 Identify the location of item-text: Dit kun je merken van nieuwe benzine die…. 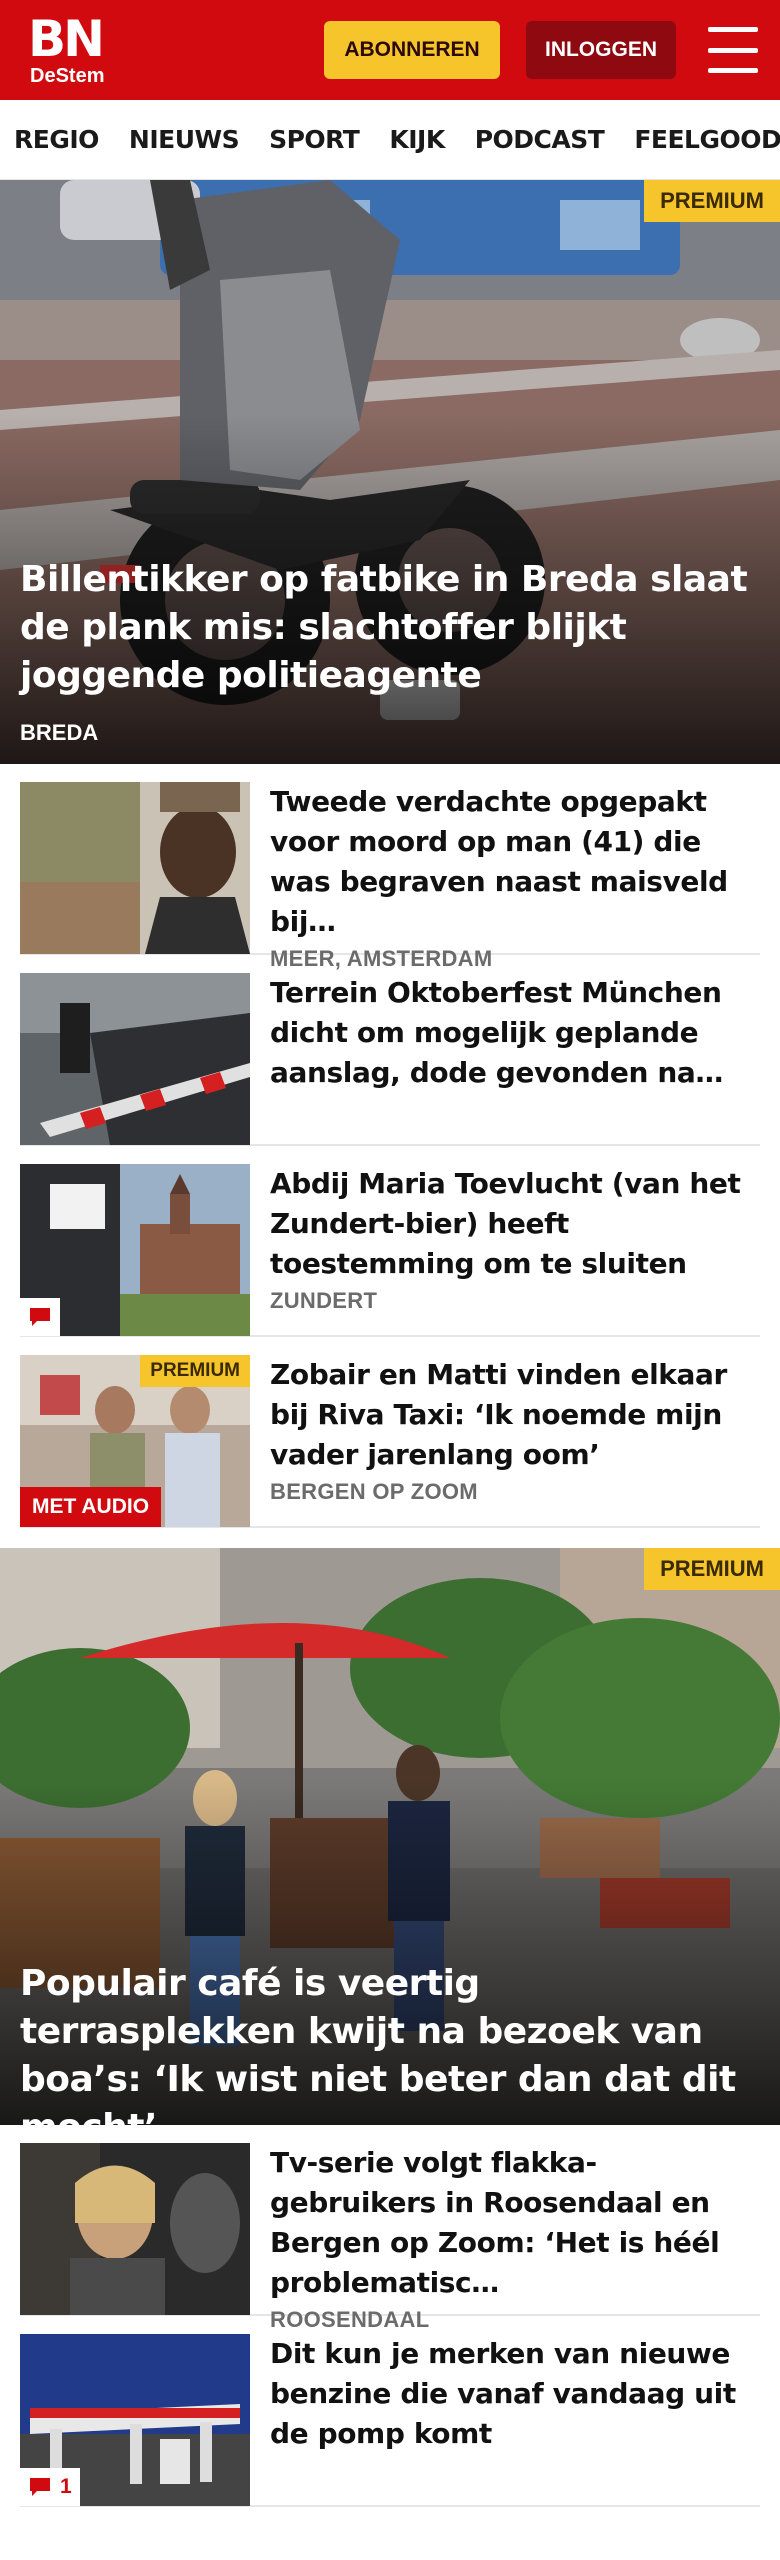
(515, 2419).